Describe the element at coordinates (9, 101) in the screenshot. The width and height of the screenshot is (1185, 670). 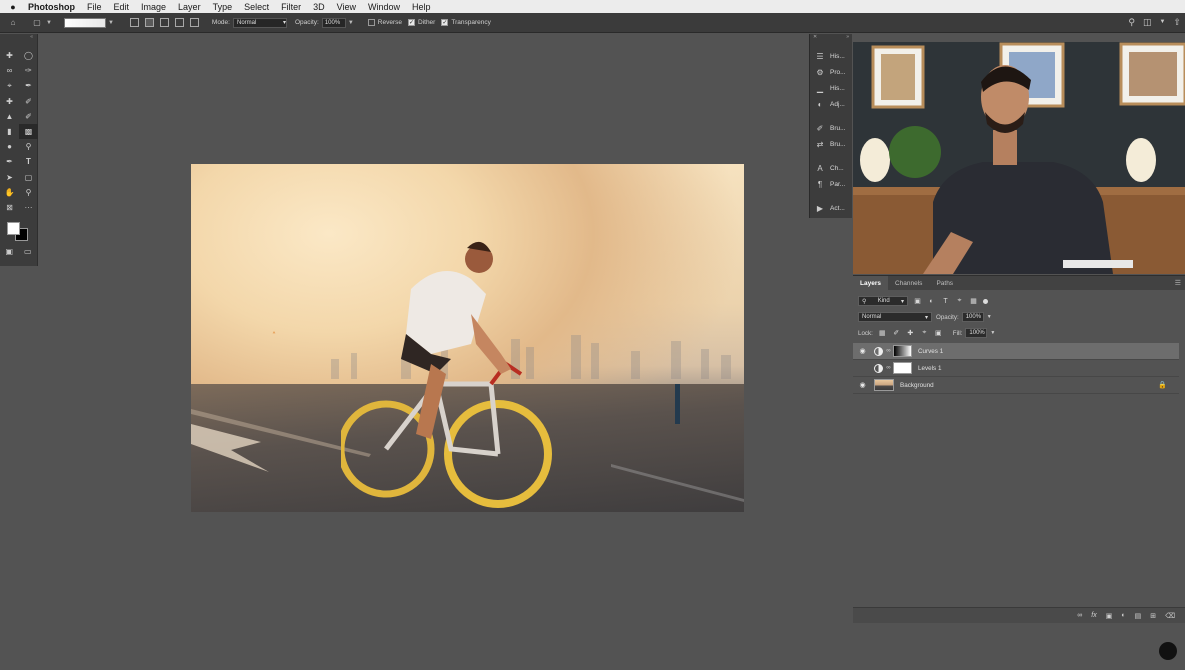
I see `healing-brush-tool-icon: ✚` at that location.